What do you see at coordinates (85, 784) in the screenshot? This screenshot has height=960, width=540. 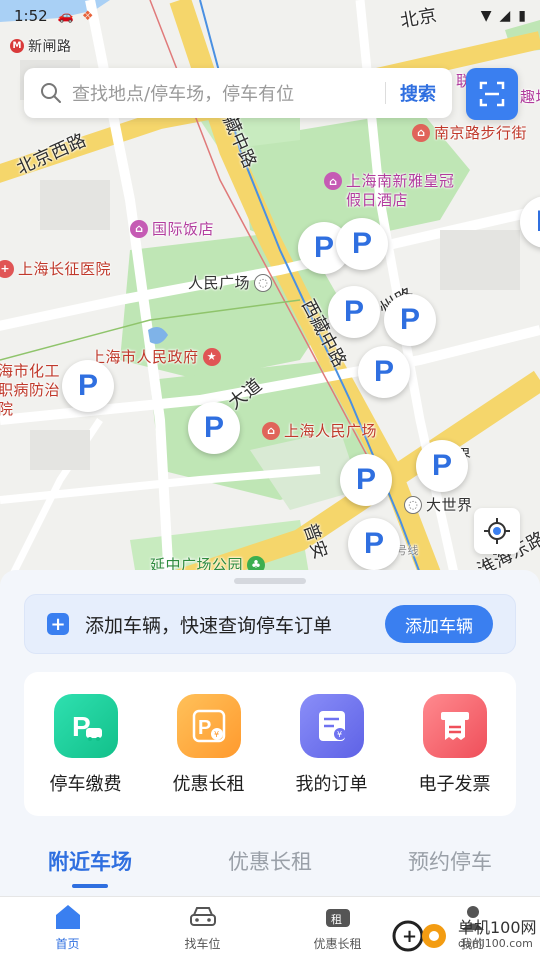 I see `service-label: 停车缴费` at bounding box center [85, 784].